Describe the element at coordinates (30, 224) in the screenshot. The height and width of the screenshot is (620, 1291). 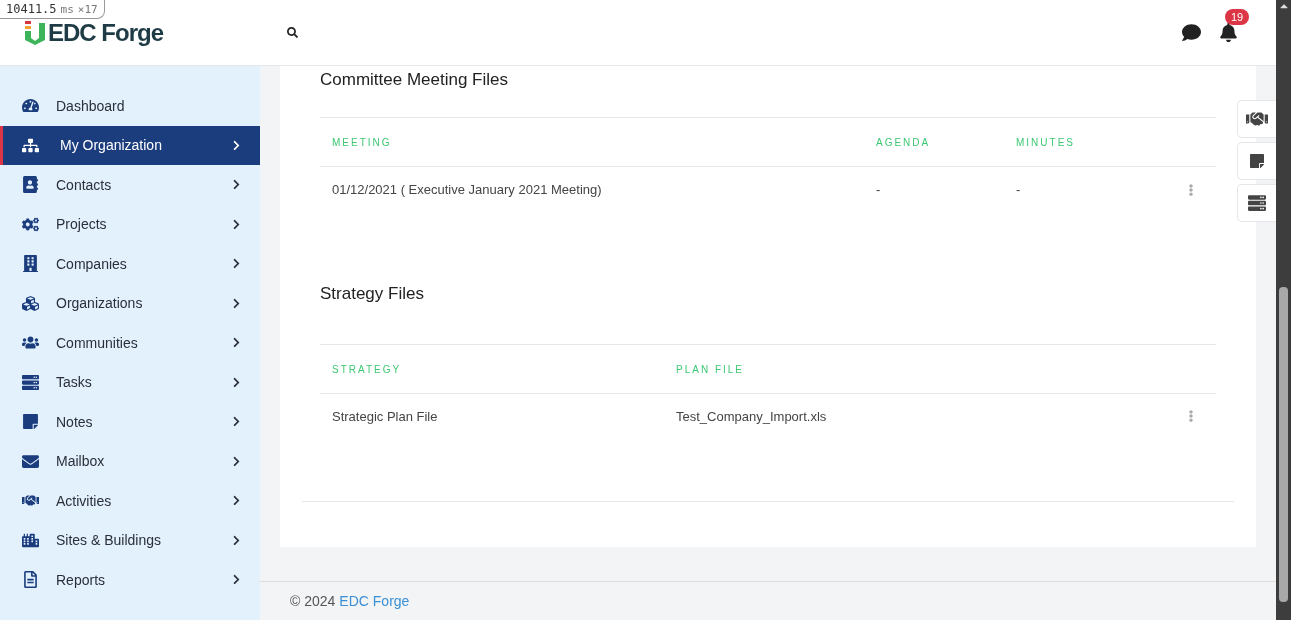
I see `gears-icon` at that location.